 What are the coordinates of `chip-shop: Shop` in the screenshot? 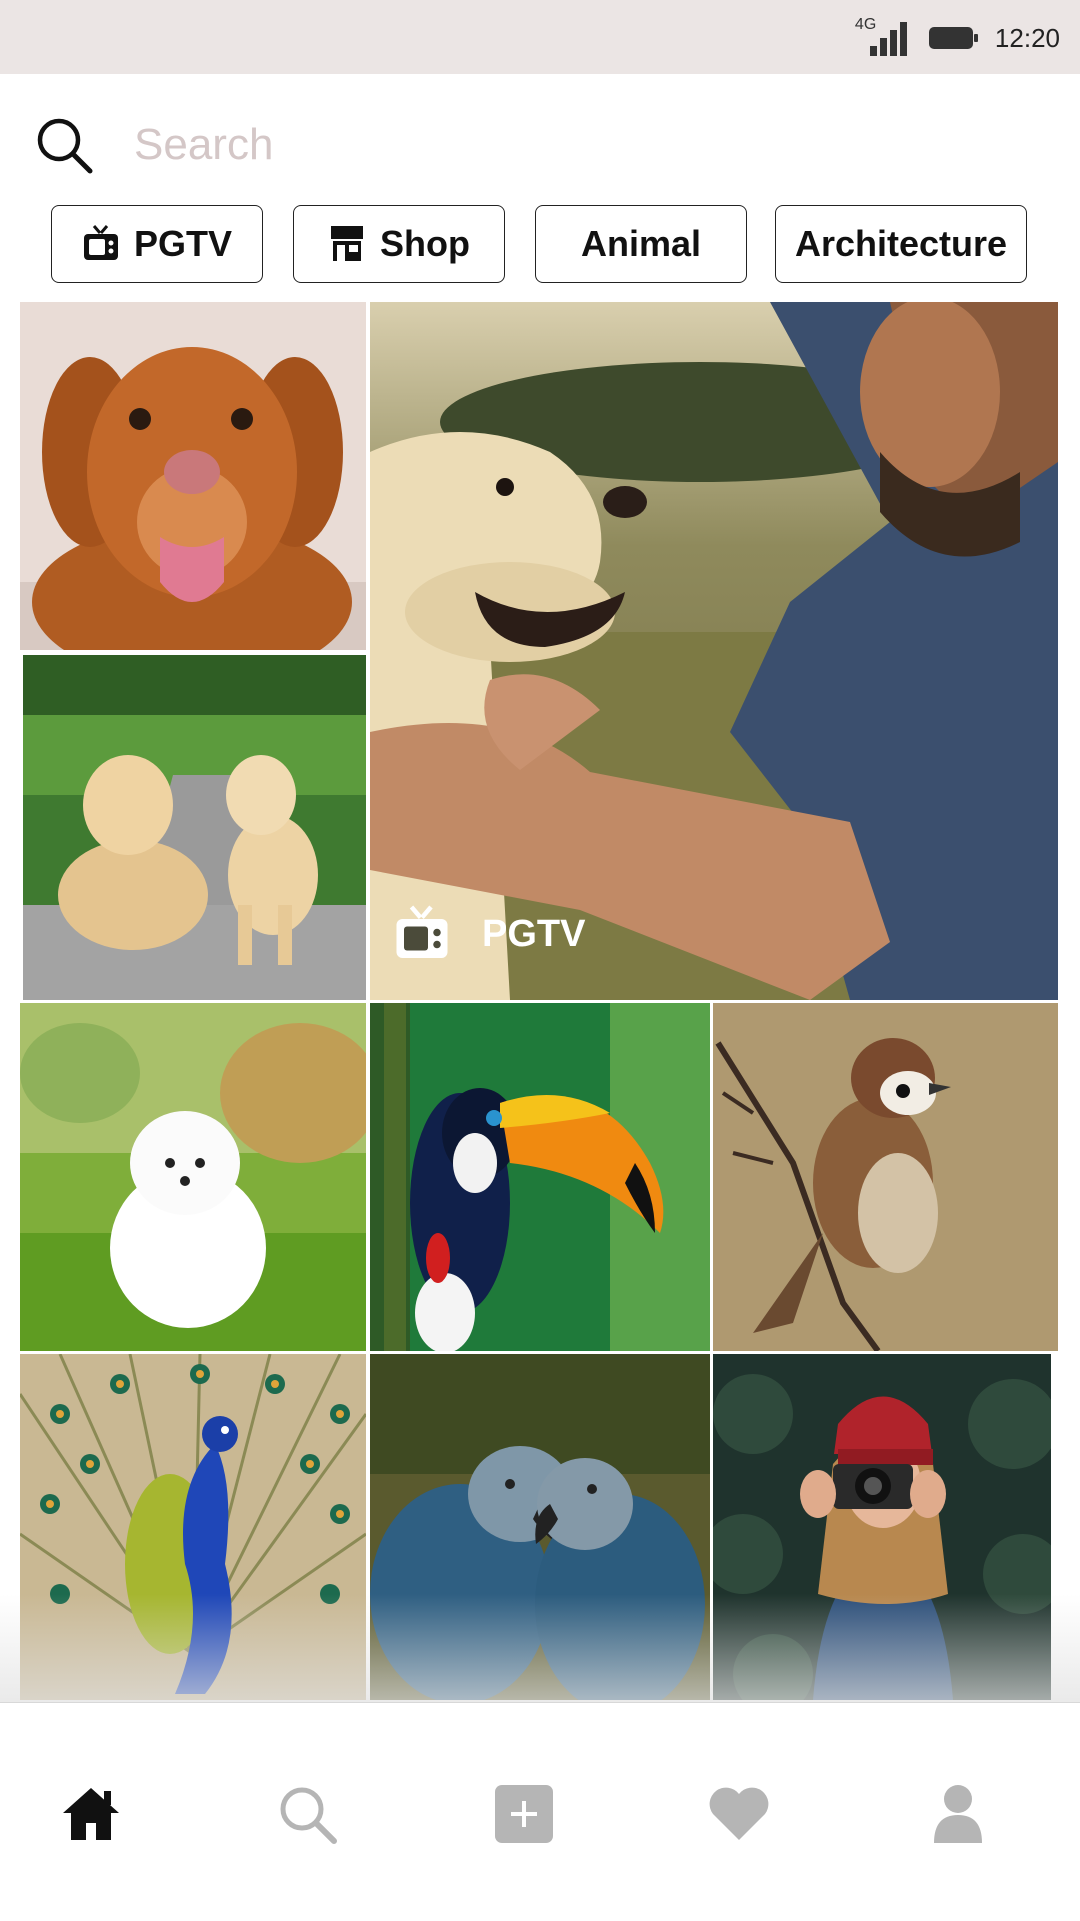 It's located at (399, 244).